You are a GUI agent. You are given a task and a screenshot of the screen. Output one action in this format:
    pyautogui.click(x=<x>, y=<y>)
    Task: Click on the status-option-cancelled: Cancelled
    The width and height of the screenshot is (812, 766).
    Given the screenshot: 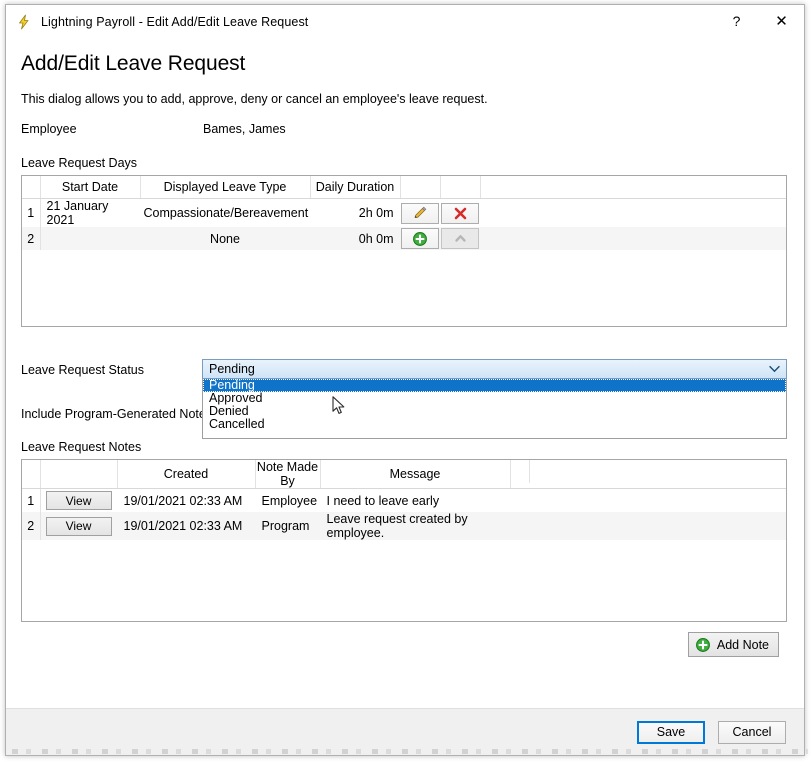 What is the action you would take?
    pyautogui.click(x=494, y=424)
    